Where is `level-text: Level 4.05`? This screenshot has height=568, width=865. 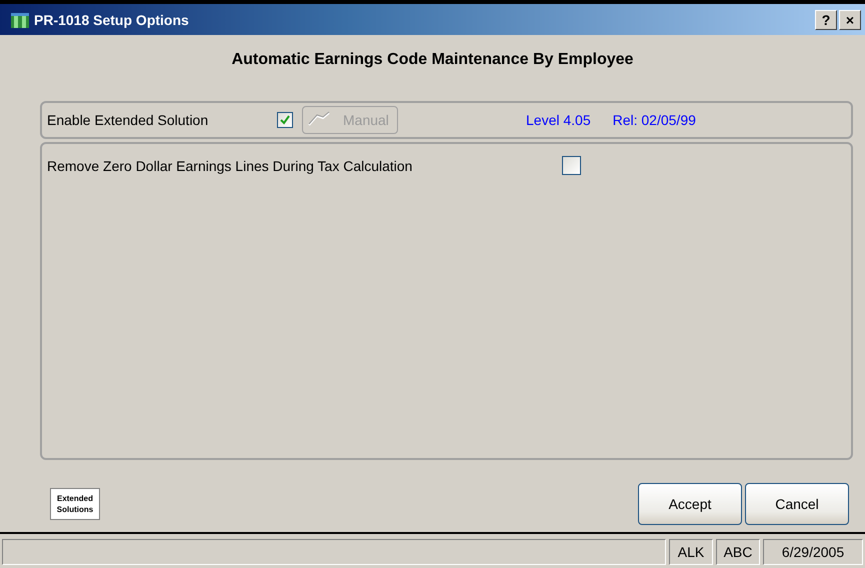 level-text: Level 4.05 is located at coordinates (558, 120).